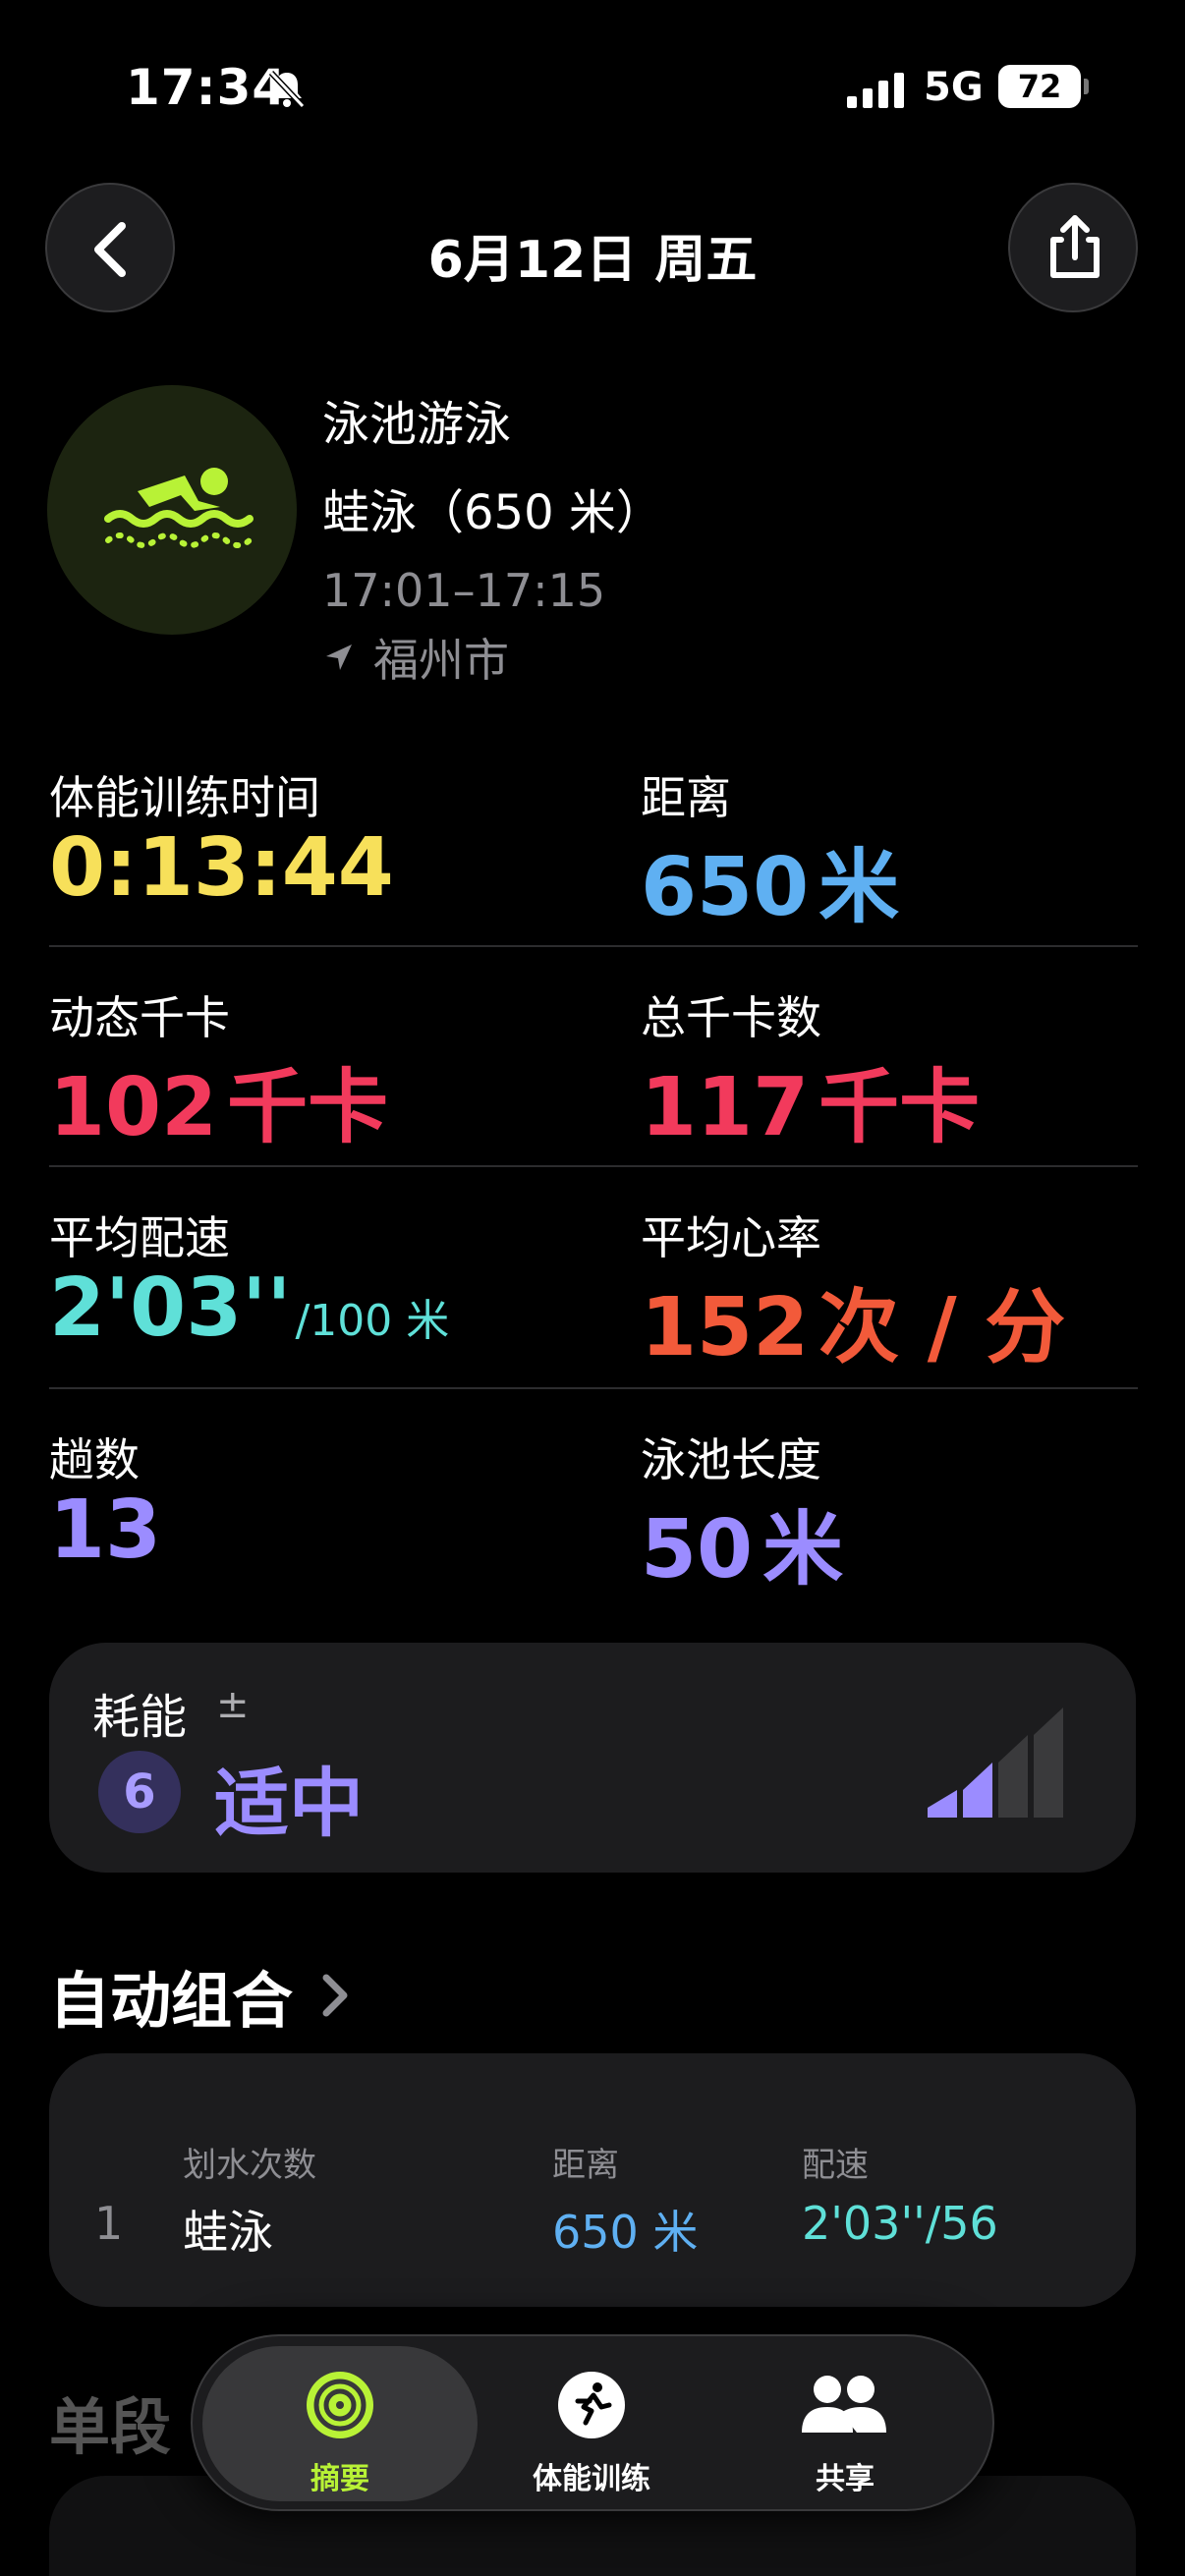  I want to click on avg-pace-number: 2'03'', so click(170, 1308).